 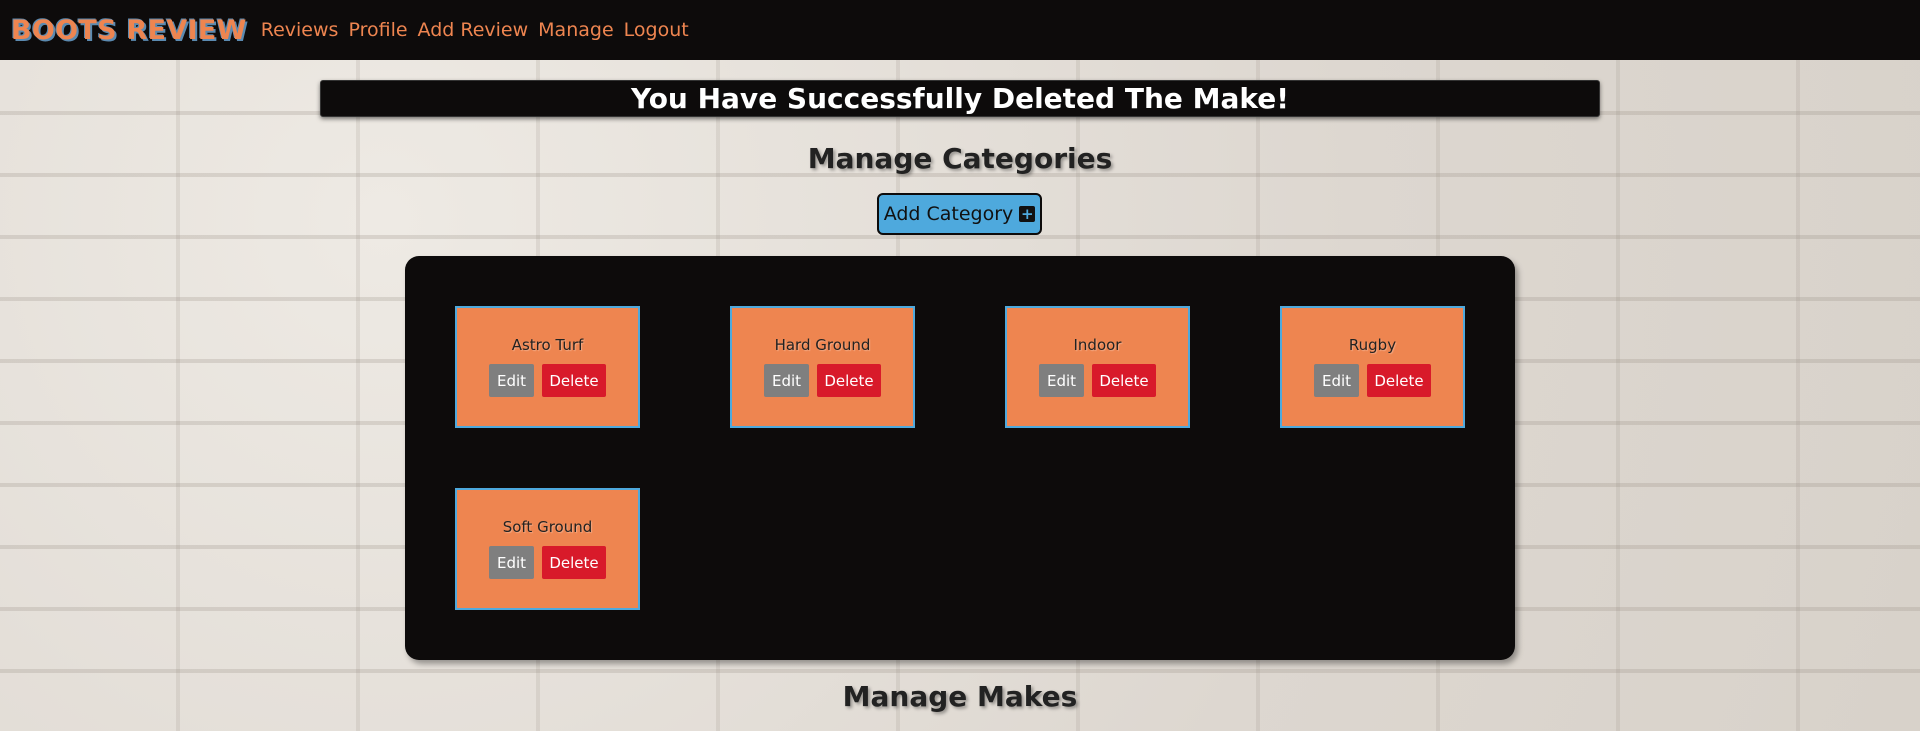 I want to click on category-name: Hard Ground, so click(x=822, y=345).